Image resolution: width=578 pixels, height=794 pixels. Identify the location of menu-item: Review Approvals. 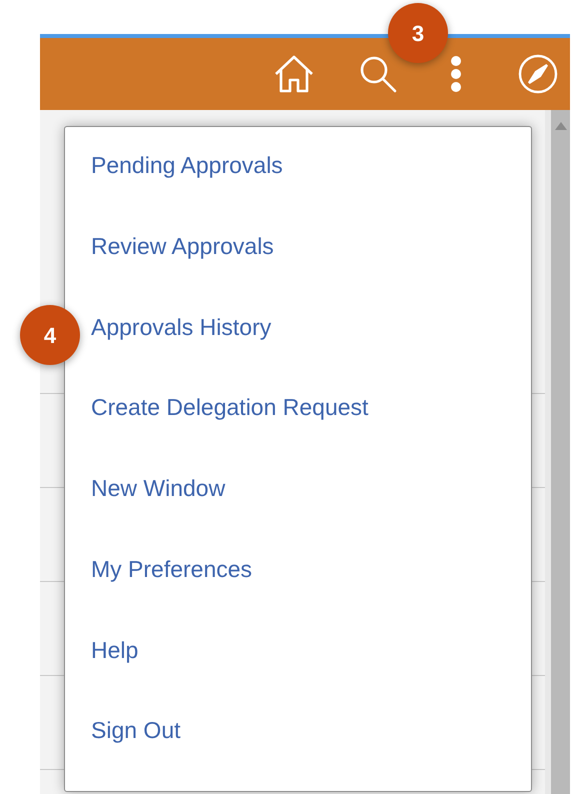
(182, 246).